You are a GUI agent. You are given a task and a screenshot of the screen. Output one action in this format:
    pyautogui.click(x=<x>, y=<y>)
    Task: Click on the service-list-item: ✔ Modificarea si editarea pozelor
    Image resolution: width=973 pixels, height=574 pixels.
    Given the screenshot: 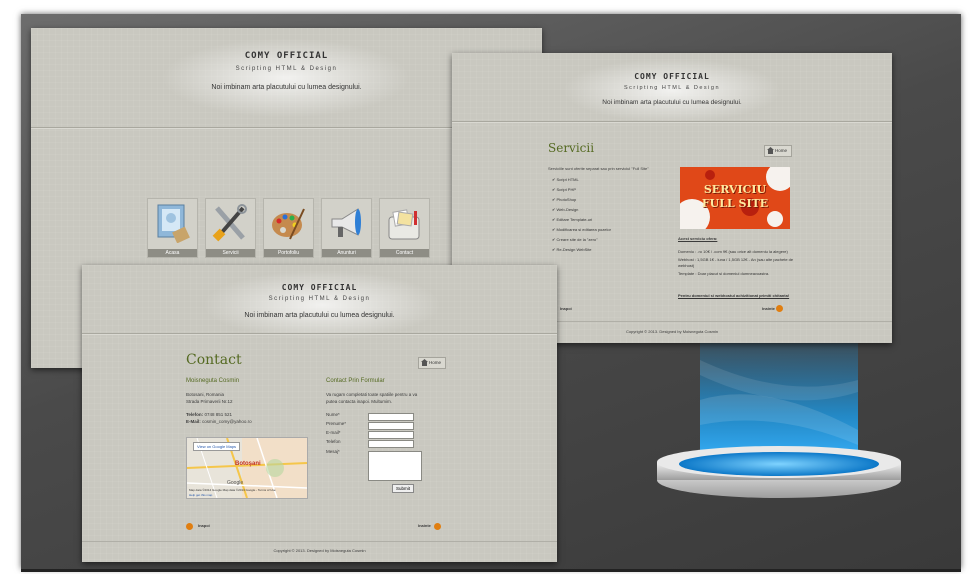 What is the action you would take?
    pyautogui.click(x=581, y=229)
    